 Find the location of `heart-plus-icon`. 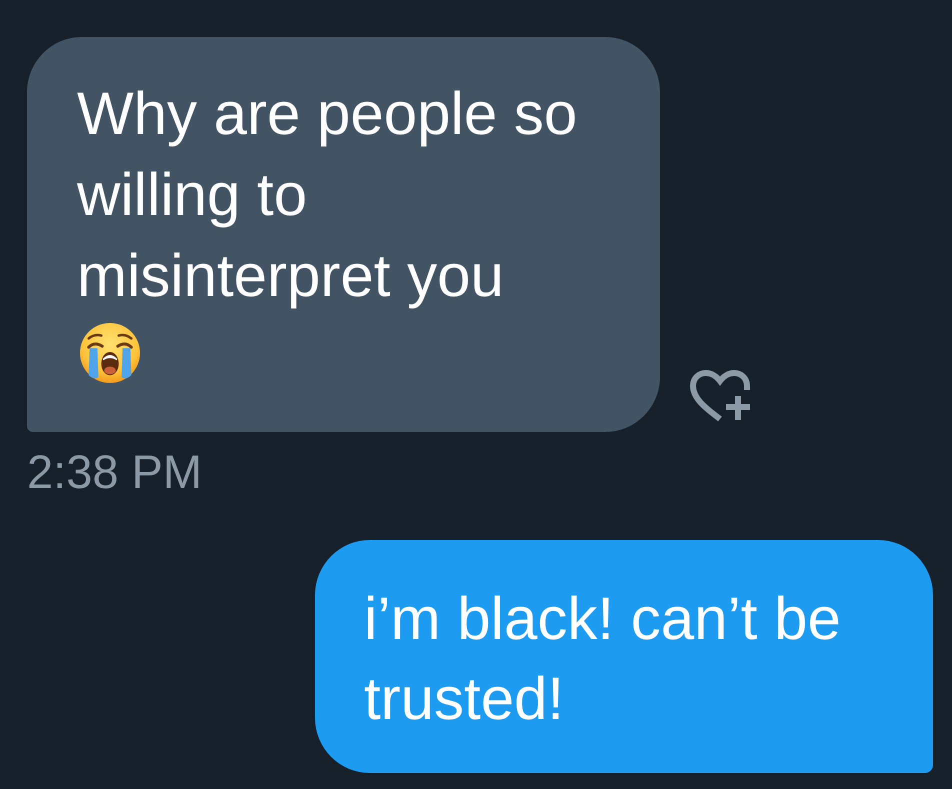

heart-plus-icon is located at coordinates (720, 396).